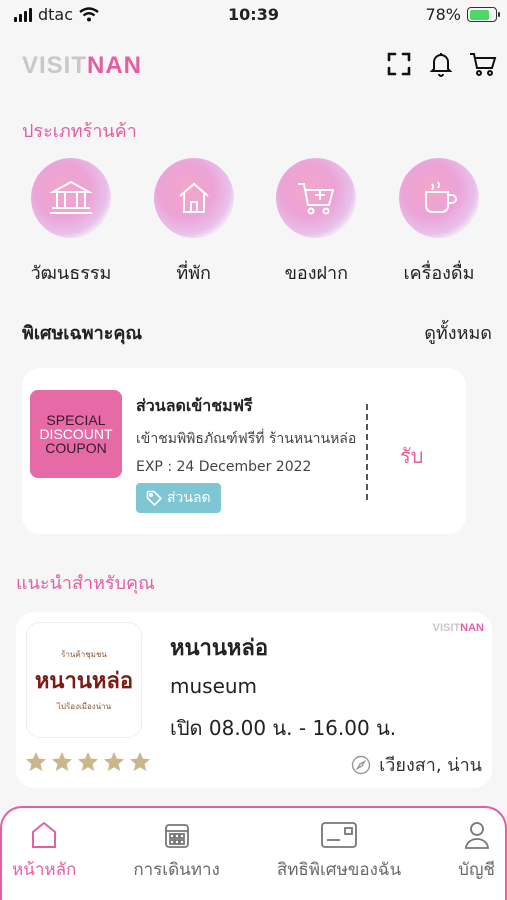  I want to click on nav-privileges: สิทธิพิเศษของฉัน, so click(339, 854).